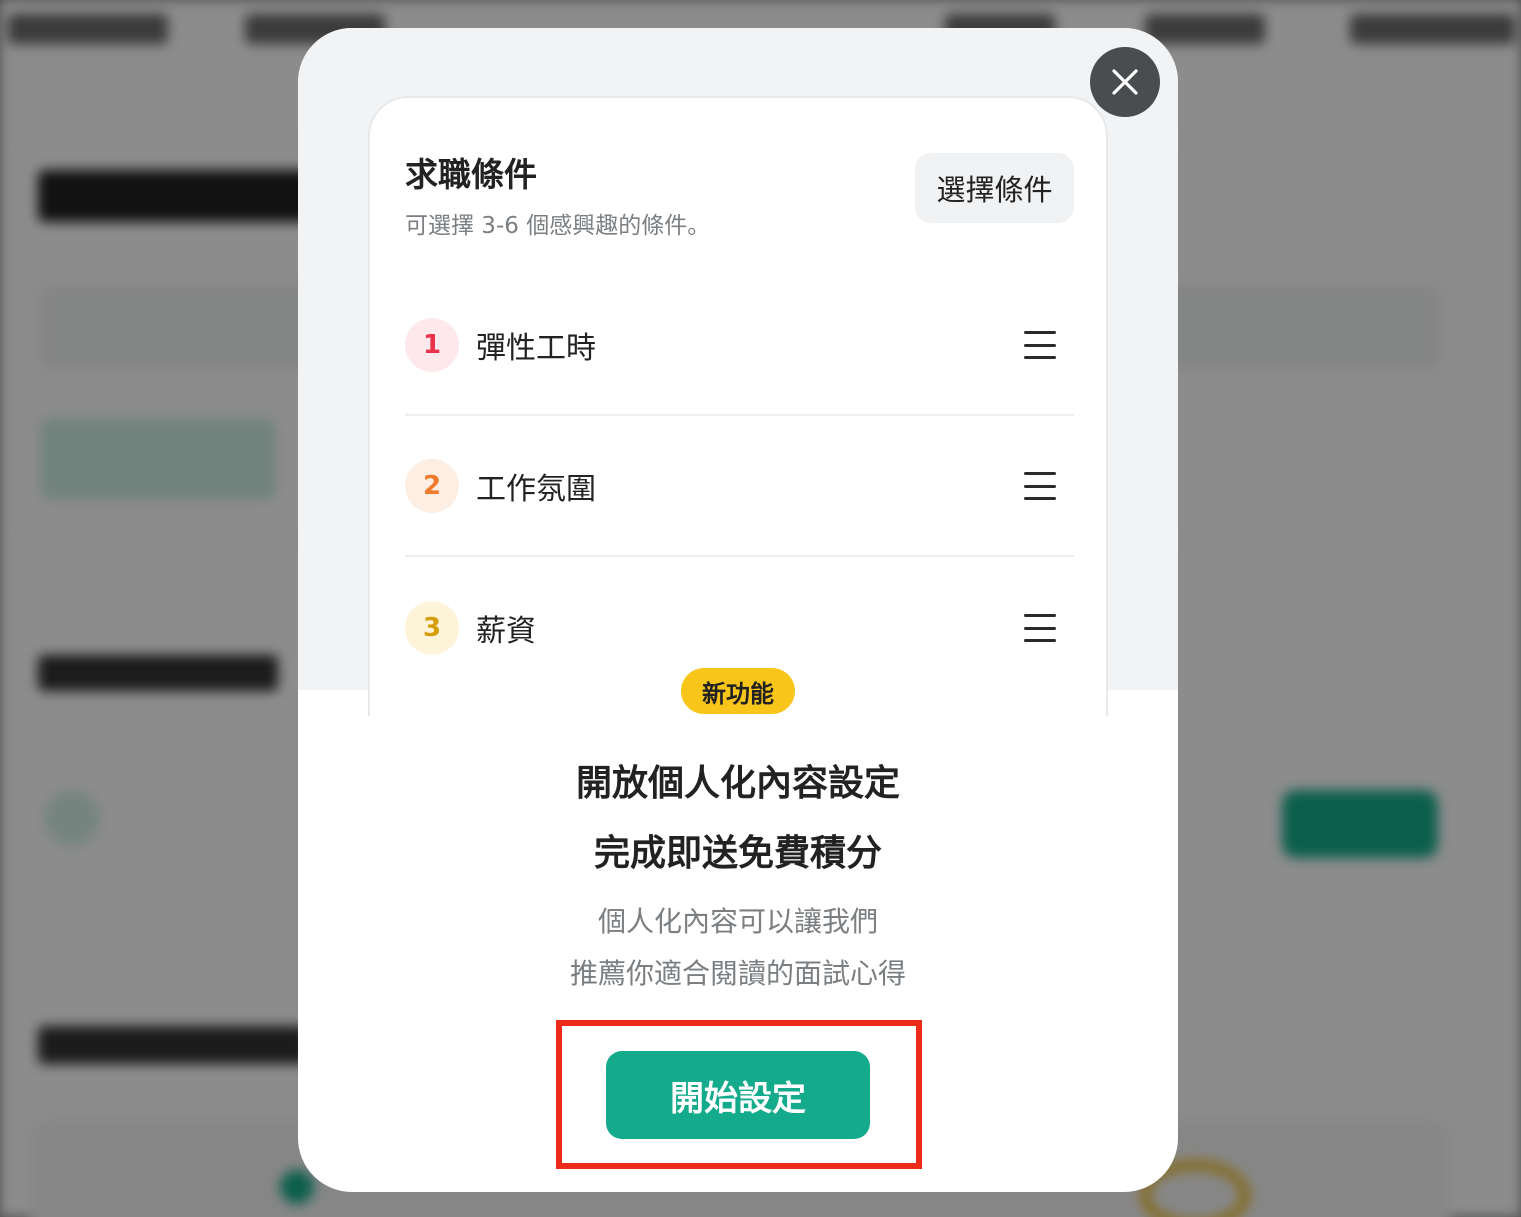 The height and width of the screenshot is (1217, 1521). Describe the element at coordinates (558, 226) in the screenshot. I see `preview-subtitle: 可選擇 3-6 個感興趣的條件。` at that location.